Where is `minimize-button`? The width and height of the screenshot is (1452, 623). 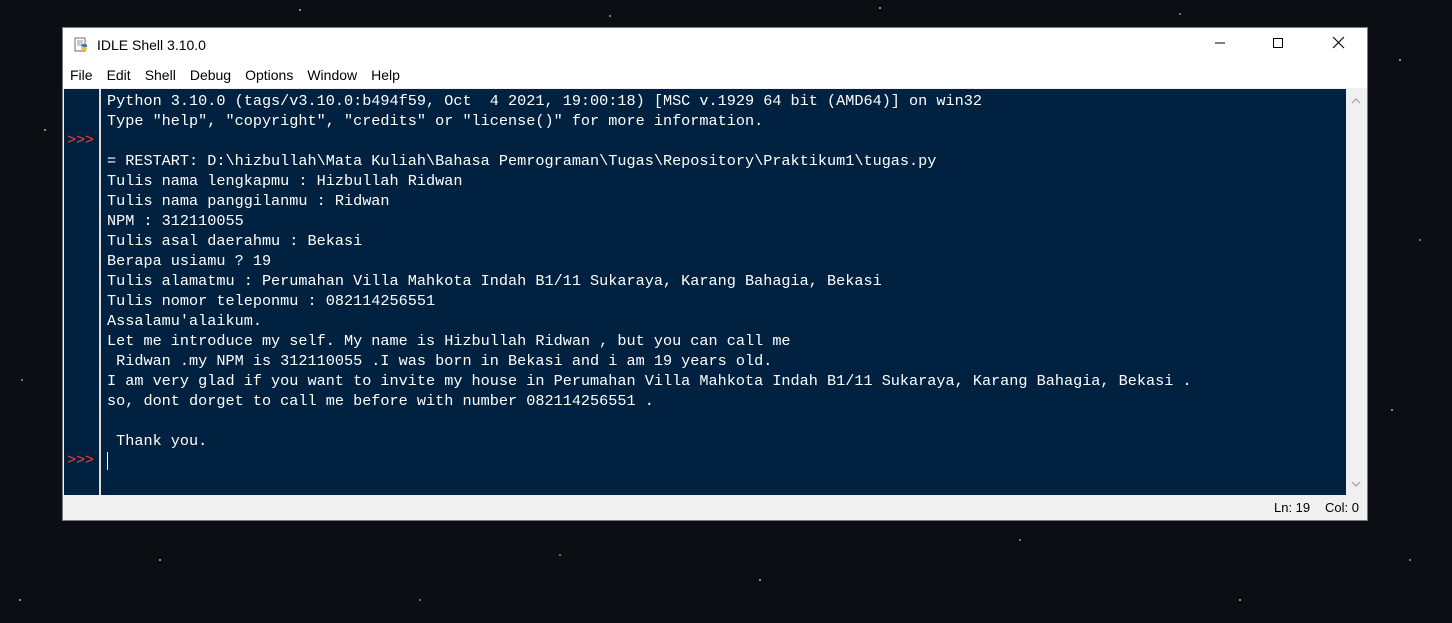 minimize-button is located at coordinates (1220, 45).